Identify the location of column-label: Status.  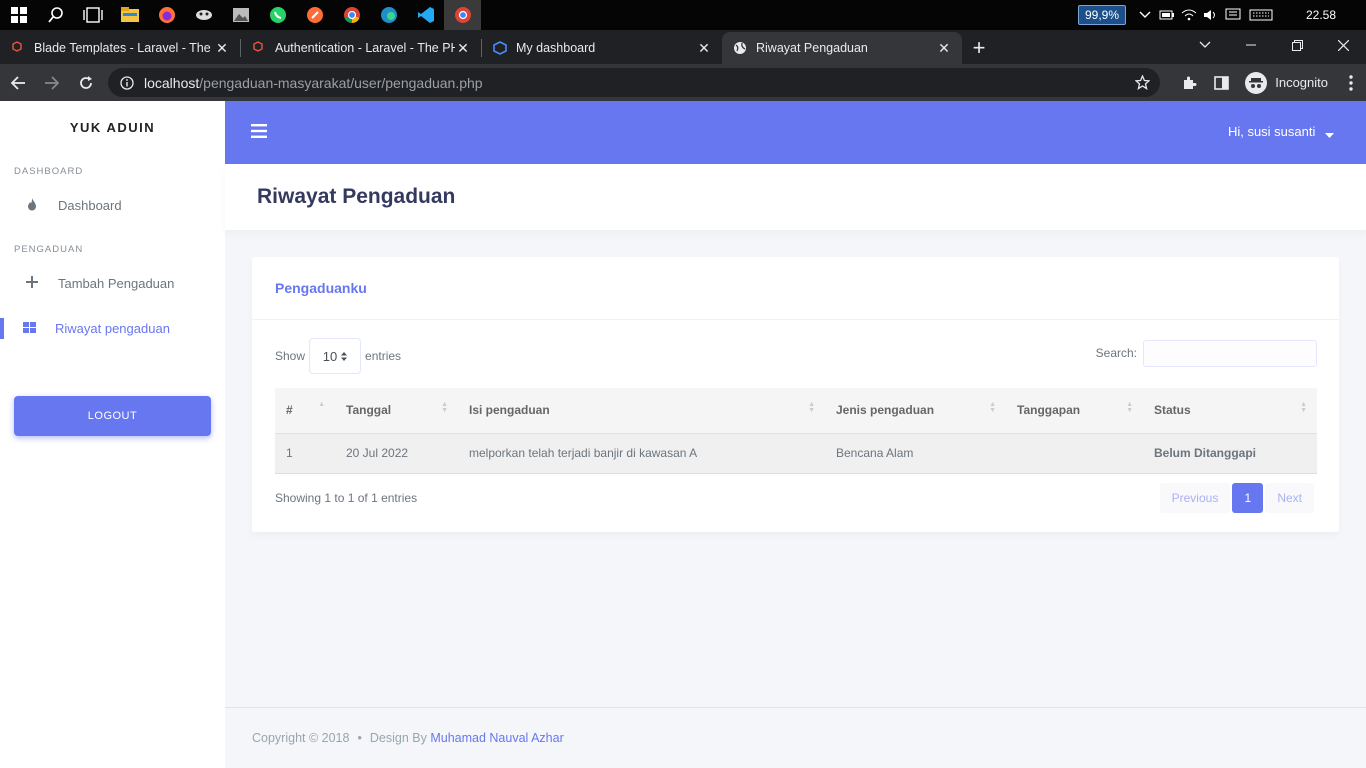
(1172, 410).